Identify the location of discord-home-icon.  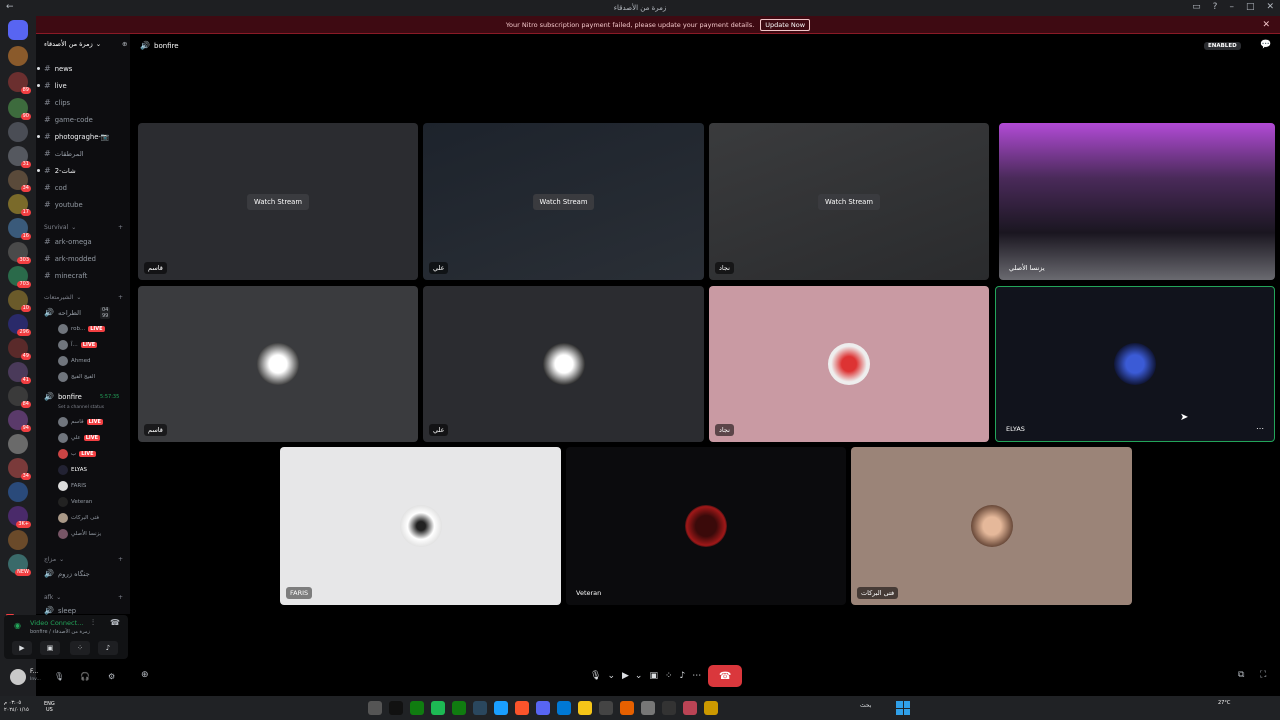
(18, 30).